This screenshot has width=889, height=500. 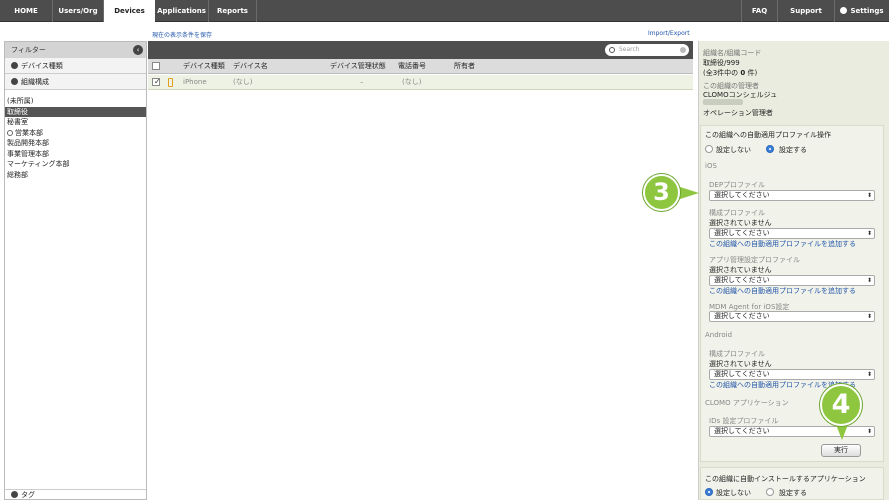 What do you see at coordinates (170, 82) in the screenshot?
I see `smartphone-icon` at bounding box center [170, 82].